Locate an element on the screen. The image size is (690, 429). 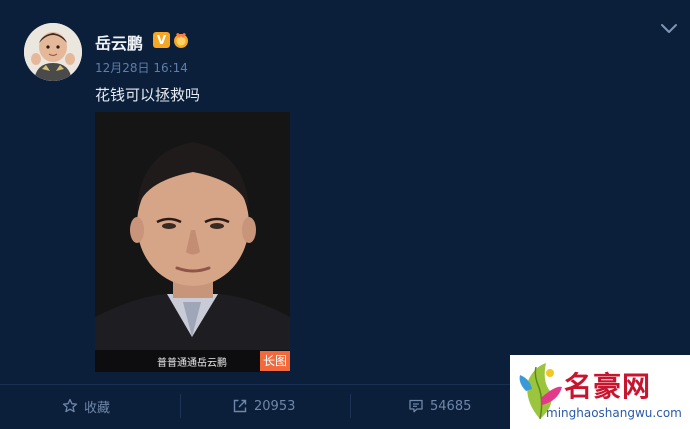
long-image-badge: 长图 is located at coordinates (274, 361).